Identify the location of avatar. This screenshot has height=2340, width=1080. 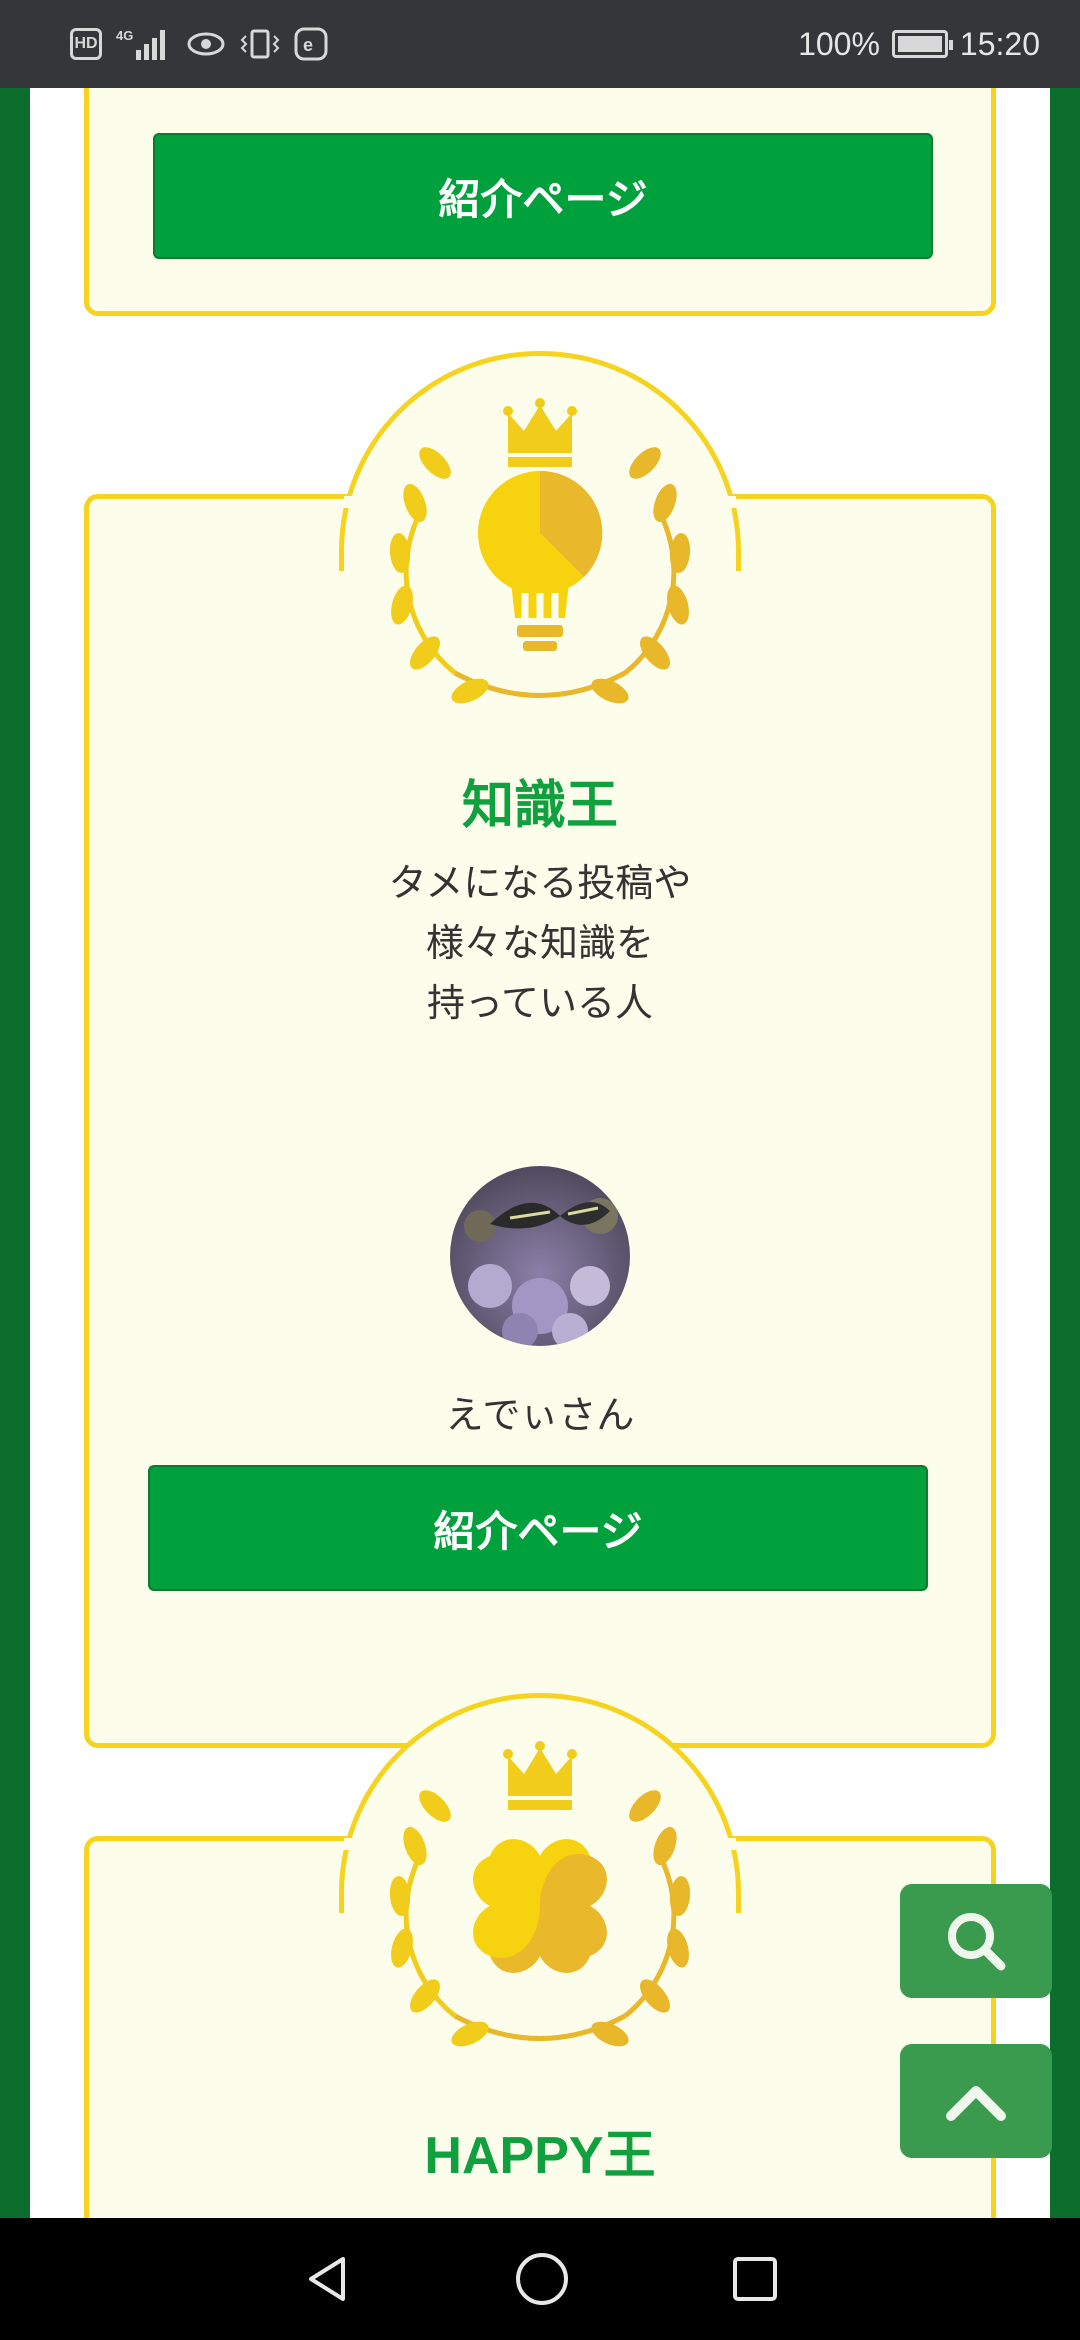
(540, 1256).